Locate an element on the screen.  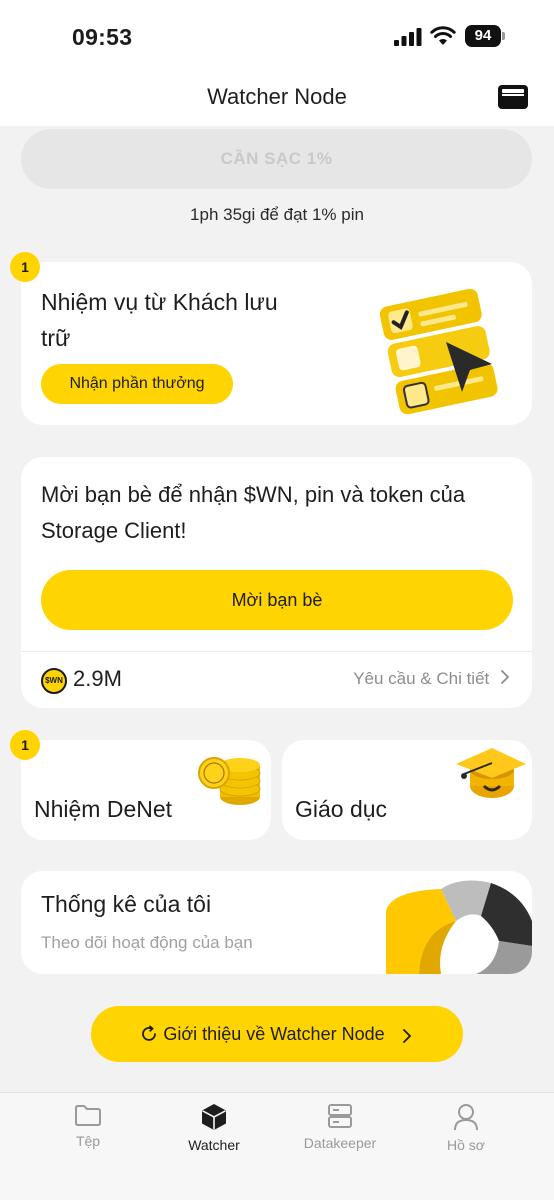
charge-note: 1ph 35gi để đạt 1% pin is located at coordinates (277, 214).